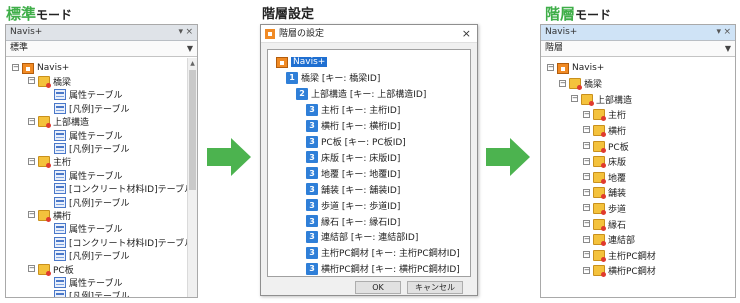  What do you see at coordinates (353, 189) in the screenshot?
I see `hierarchy-node: 3 舗装 [キー: 舗装ID]` at bounding box center [353, 189].